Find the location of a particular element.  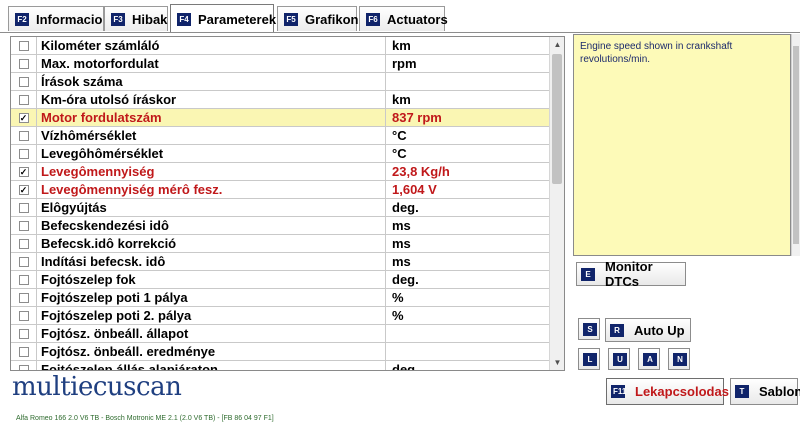

t-key-badge: T is located at coordinates (742, 391).